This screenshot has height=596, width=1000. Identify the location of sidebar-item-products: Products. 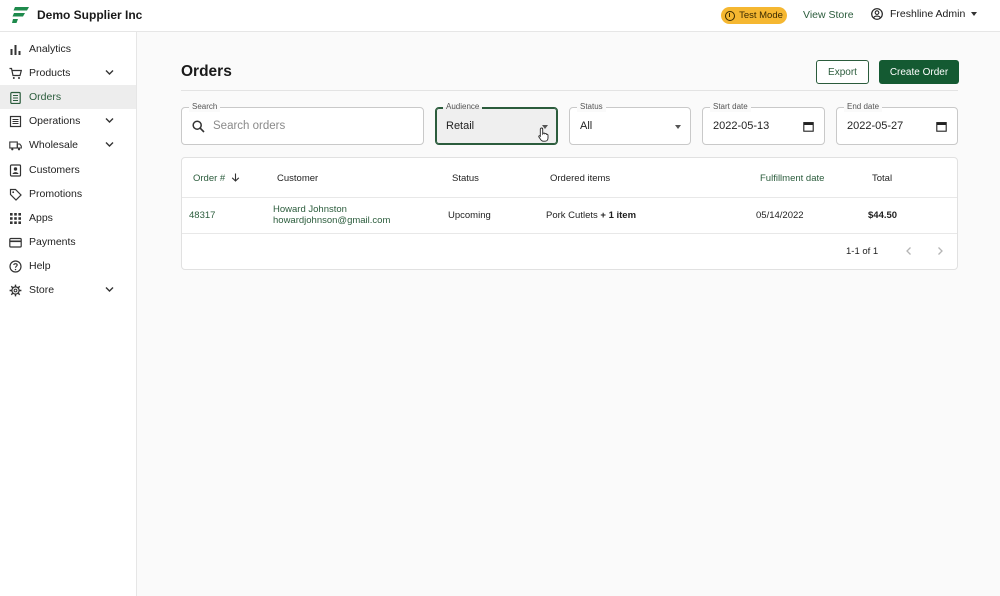
(68, 73).